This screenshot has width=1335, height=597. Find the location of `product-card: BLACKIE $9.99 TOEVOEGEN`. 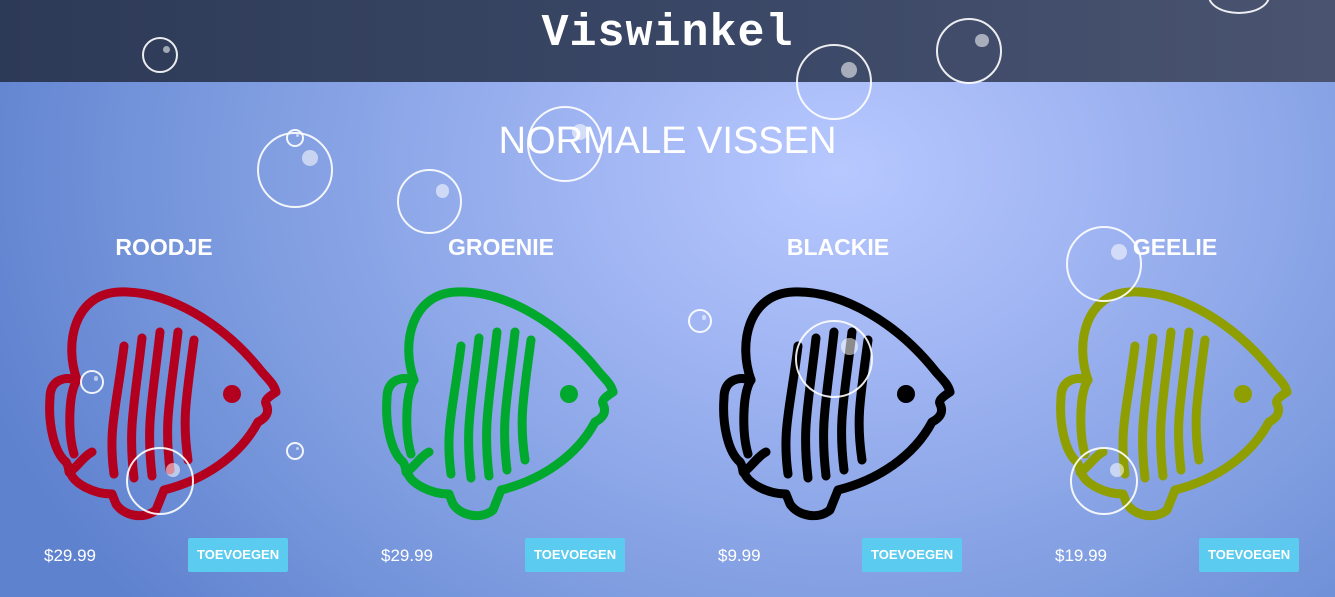

product-card: BLACKIE $9.99 TOEVOEGEN is located at coordinates (868, 404).